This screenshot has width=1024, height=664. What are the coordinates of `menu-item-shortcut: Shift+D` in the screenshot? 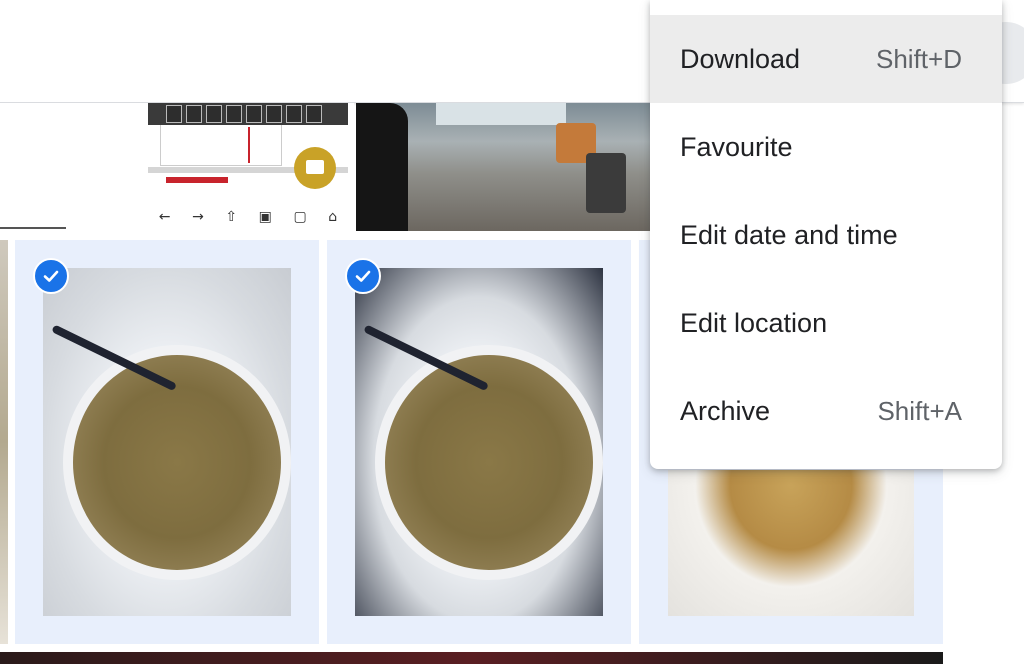 It's located at (919, 58).